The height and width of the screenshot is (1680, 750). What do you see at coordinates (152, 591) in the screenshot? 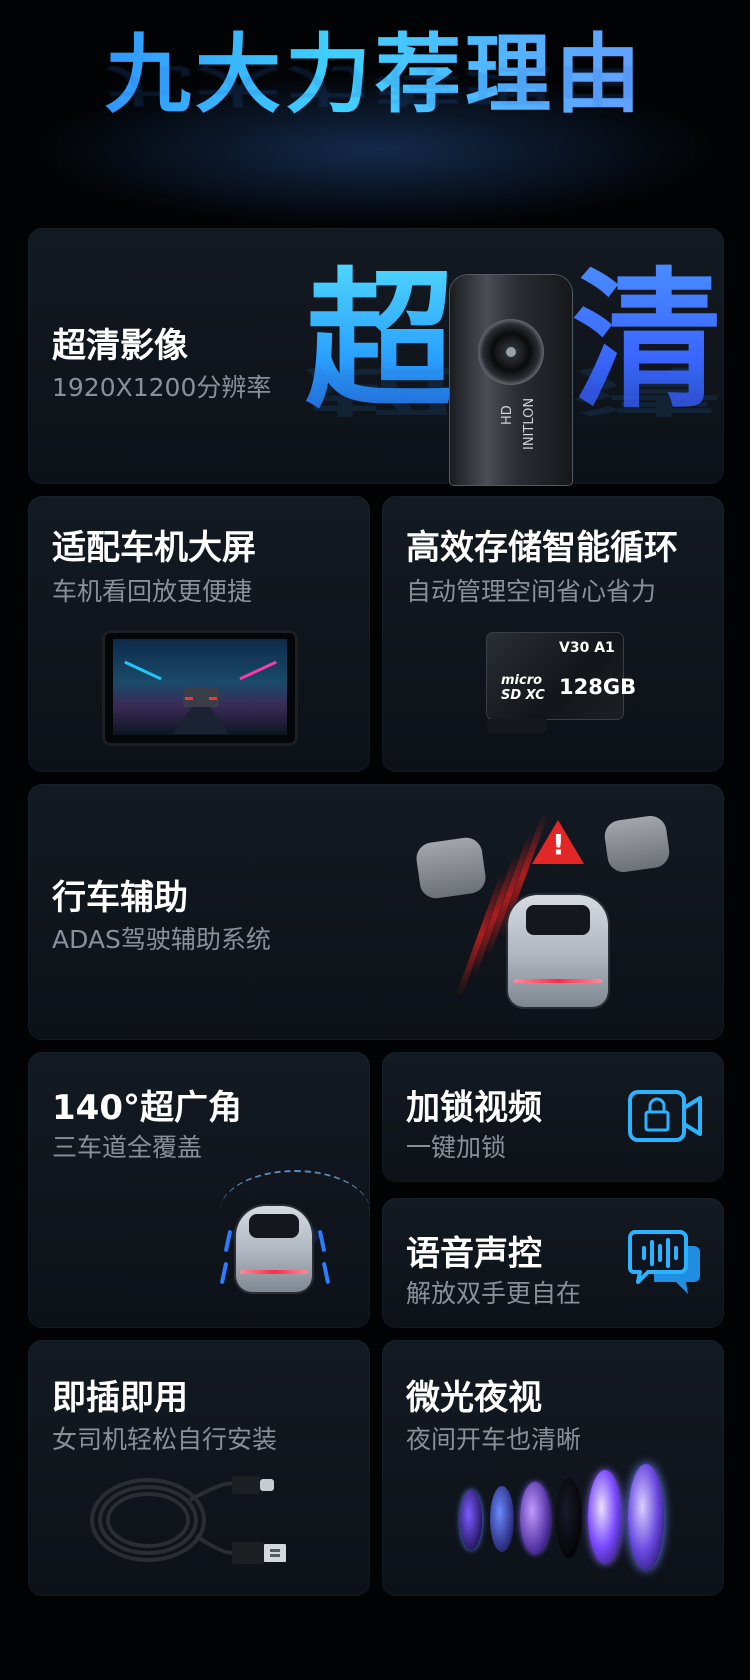
I see `card-screen-subtitle: 车机看回放更便捷` at bounding box center [152, 591].